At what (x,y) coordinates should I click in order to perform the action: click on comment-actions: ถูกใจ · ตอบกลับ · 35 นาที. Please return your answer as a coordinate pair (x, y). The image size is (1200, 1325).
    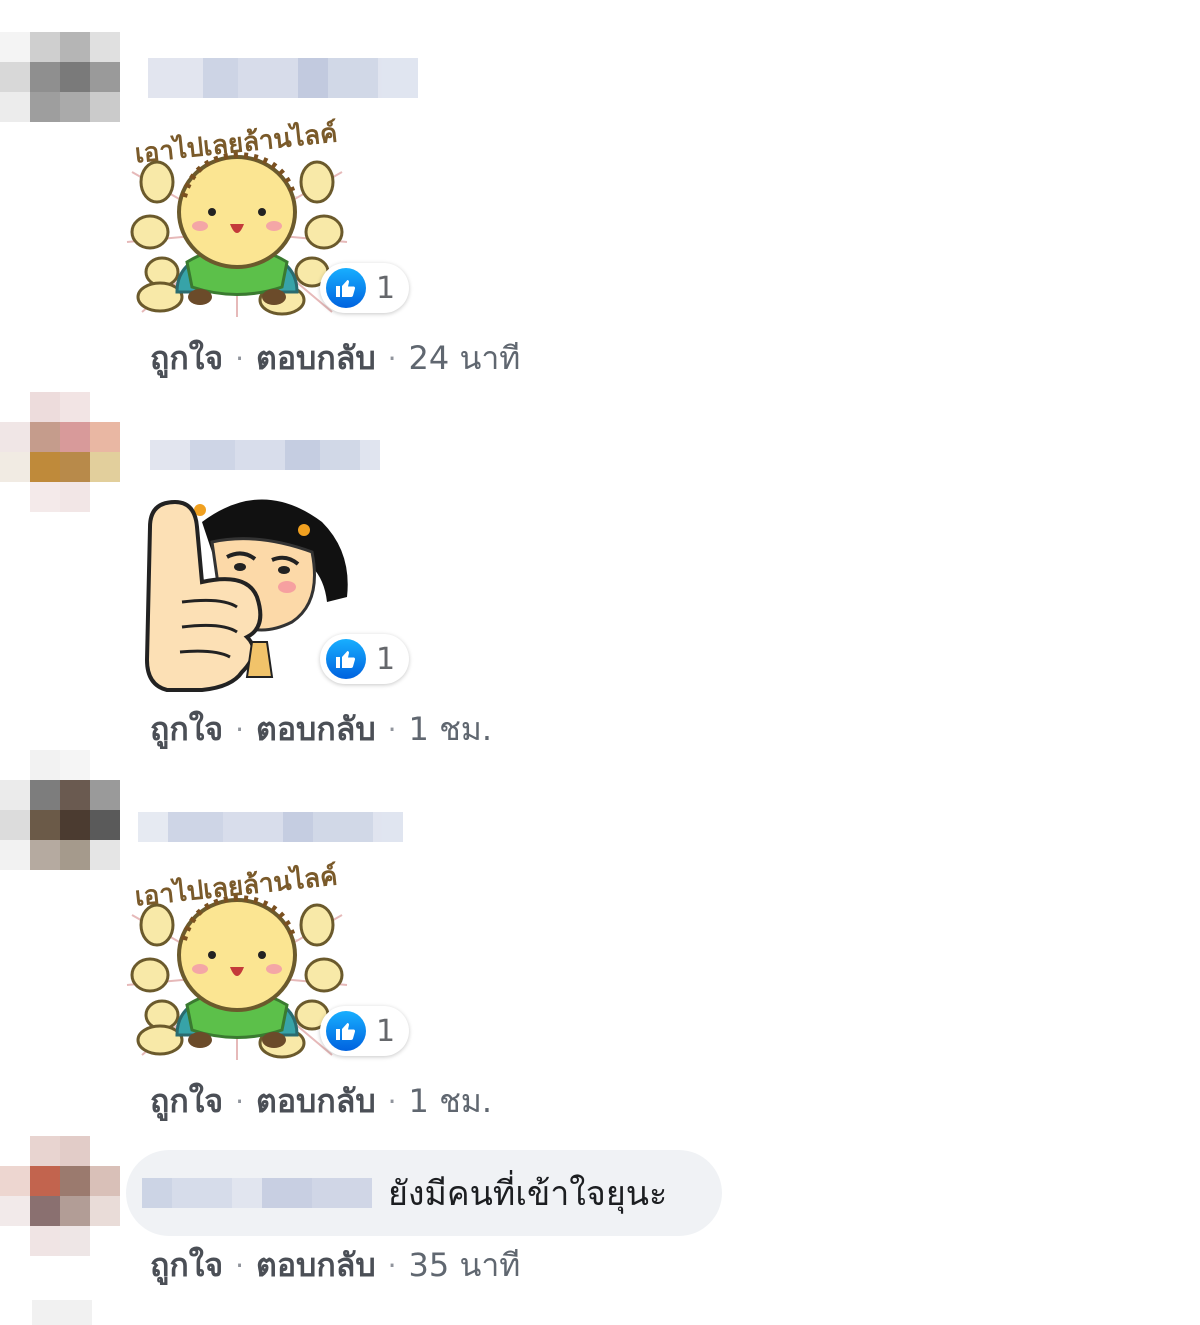
    Looking at the image, I should click on (335, 1265).